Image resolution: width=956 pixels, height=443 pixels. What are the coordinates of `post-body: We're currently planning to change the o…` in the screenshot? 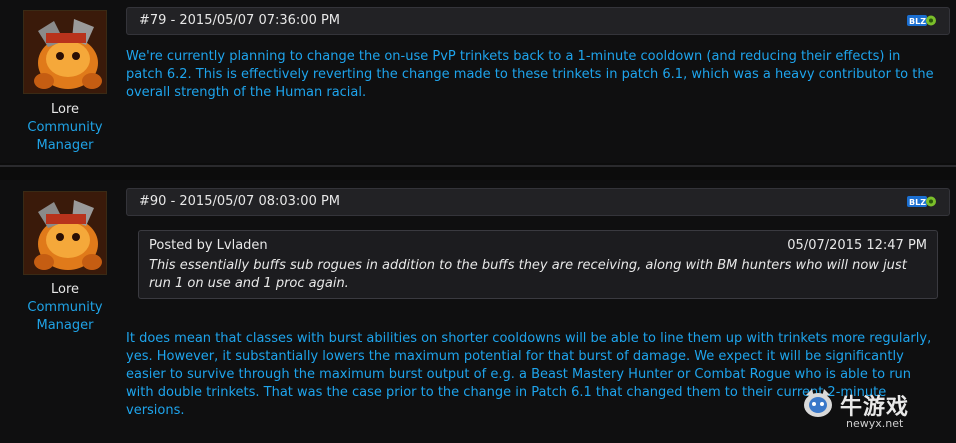 It's located at (530, 74).